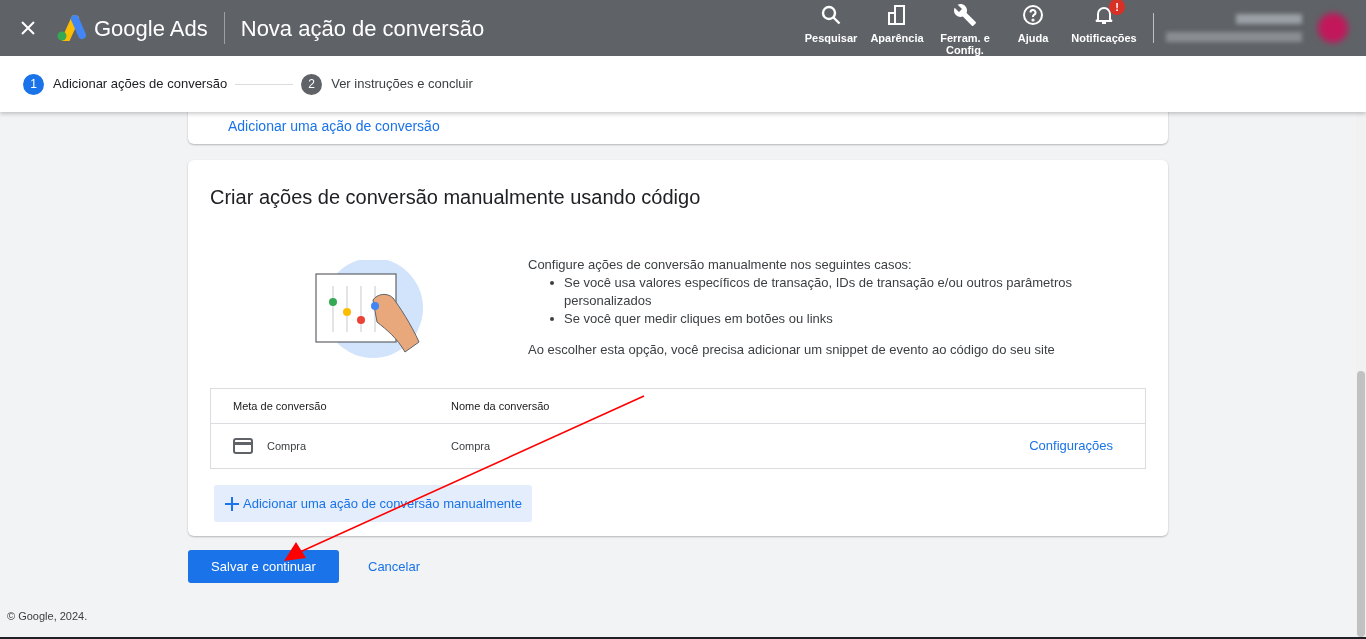 The image size is (1366, 639). What do you see at coordinates (33, 84) in the screenshot?
I see `step-number: 1` at bounding box center [33, 84].